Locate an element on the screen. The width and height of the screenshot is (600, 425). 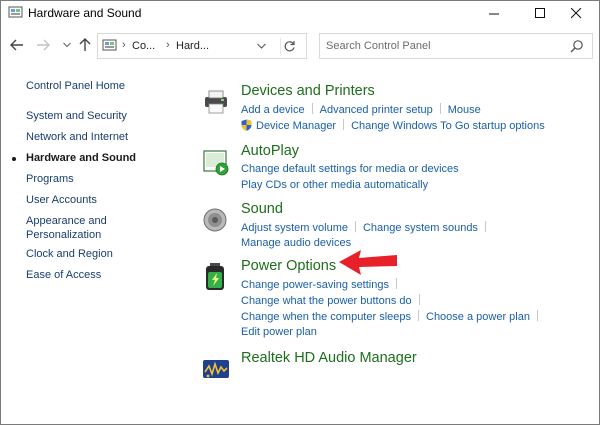
recent-locations-button is located at coordinates (67, 45).